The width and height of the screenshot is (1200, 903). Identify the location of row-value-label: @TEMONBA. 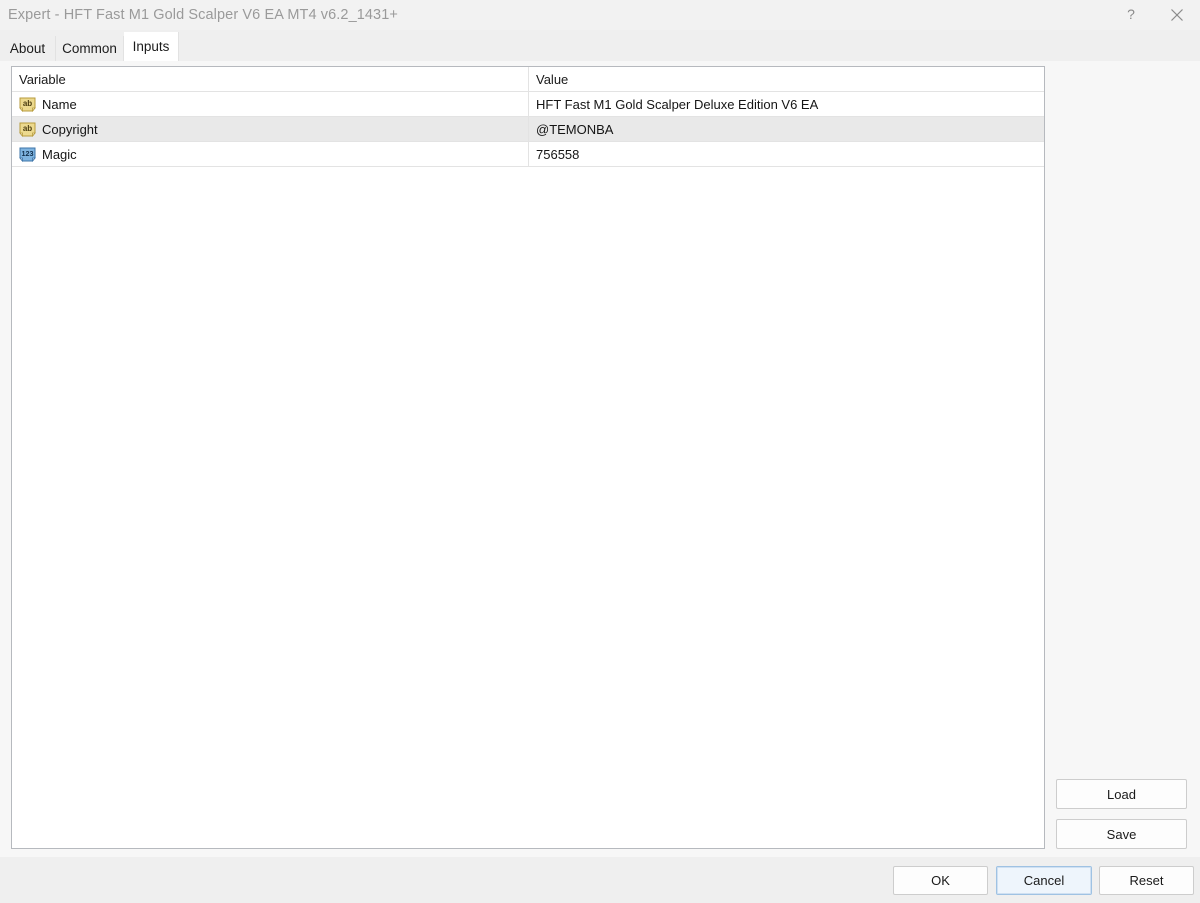
(575, 129).